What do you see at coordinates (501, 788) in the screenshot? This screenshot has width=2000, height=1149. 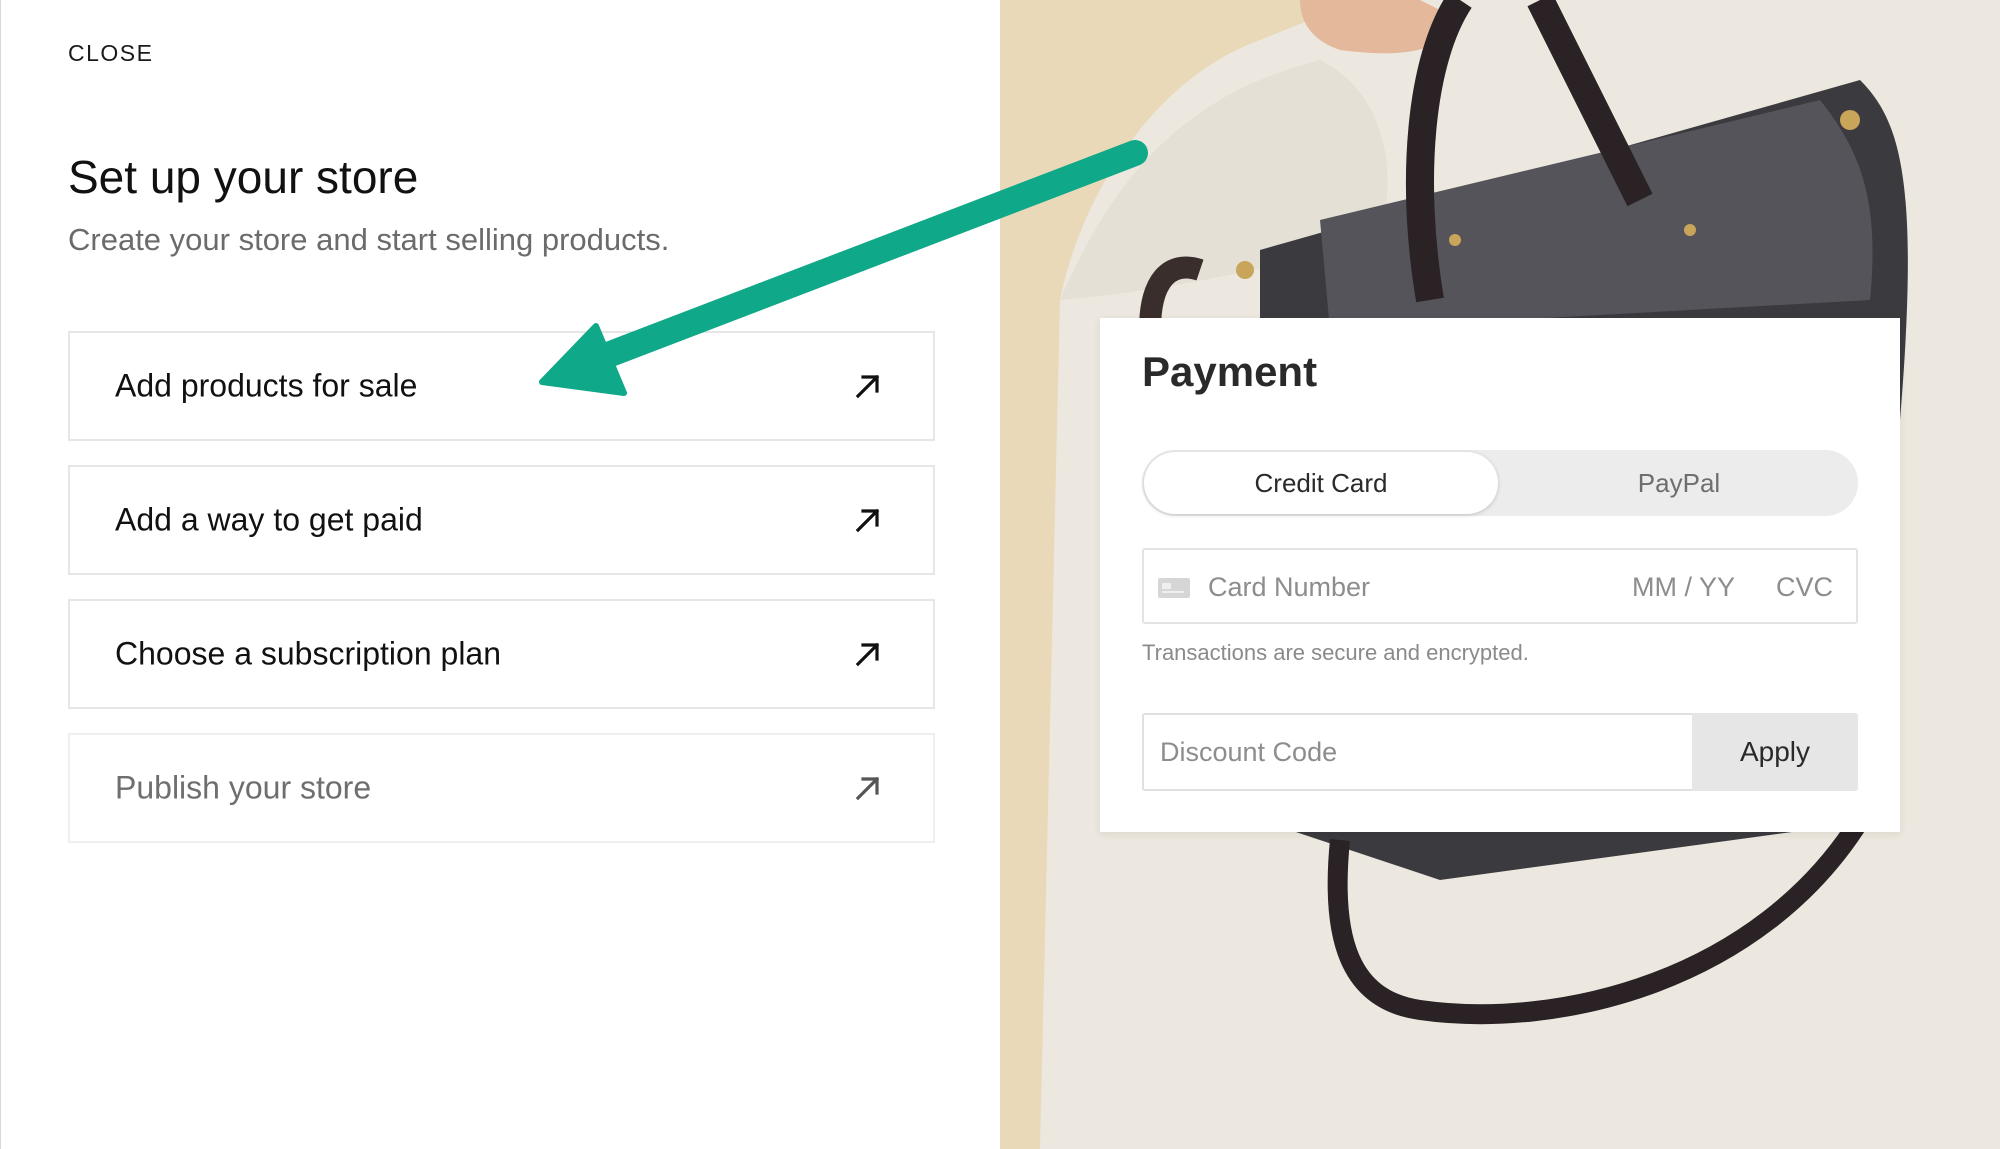 I see `step-publish-store: Publish your store` at bounding box center [501, 788].